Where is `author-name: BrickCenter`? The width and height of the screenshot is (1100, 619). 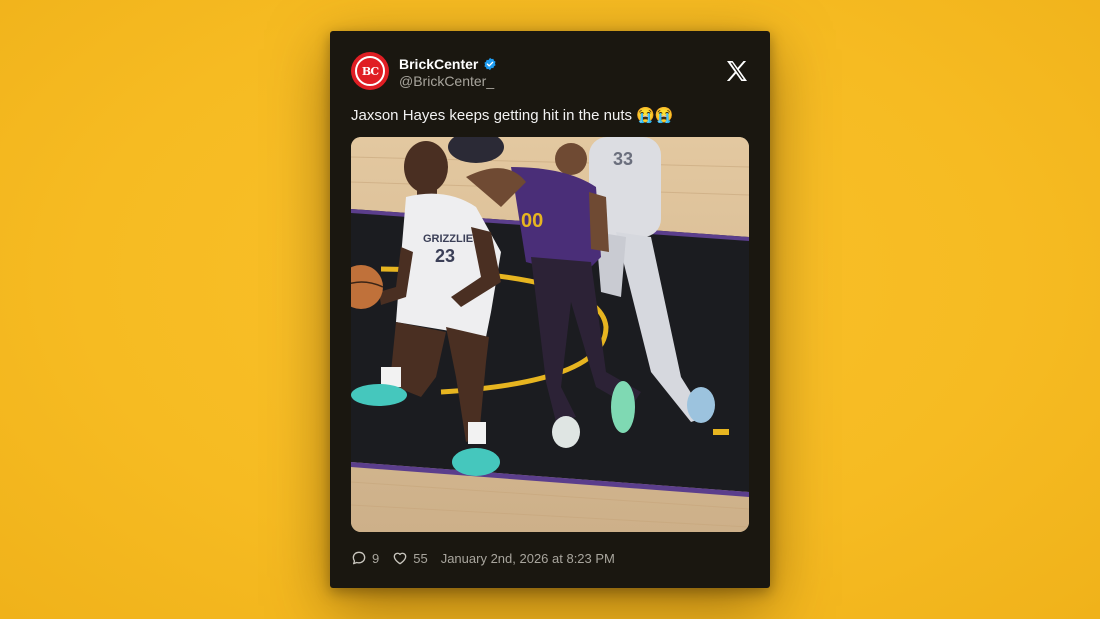
author-name: BrickCenter is located at coordinates (438, 64).